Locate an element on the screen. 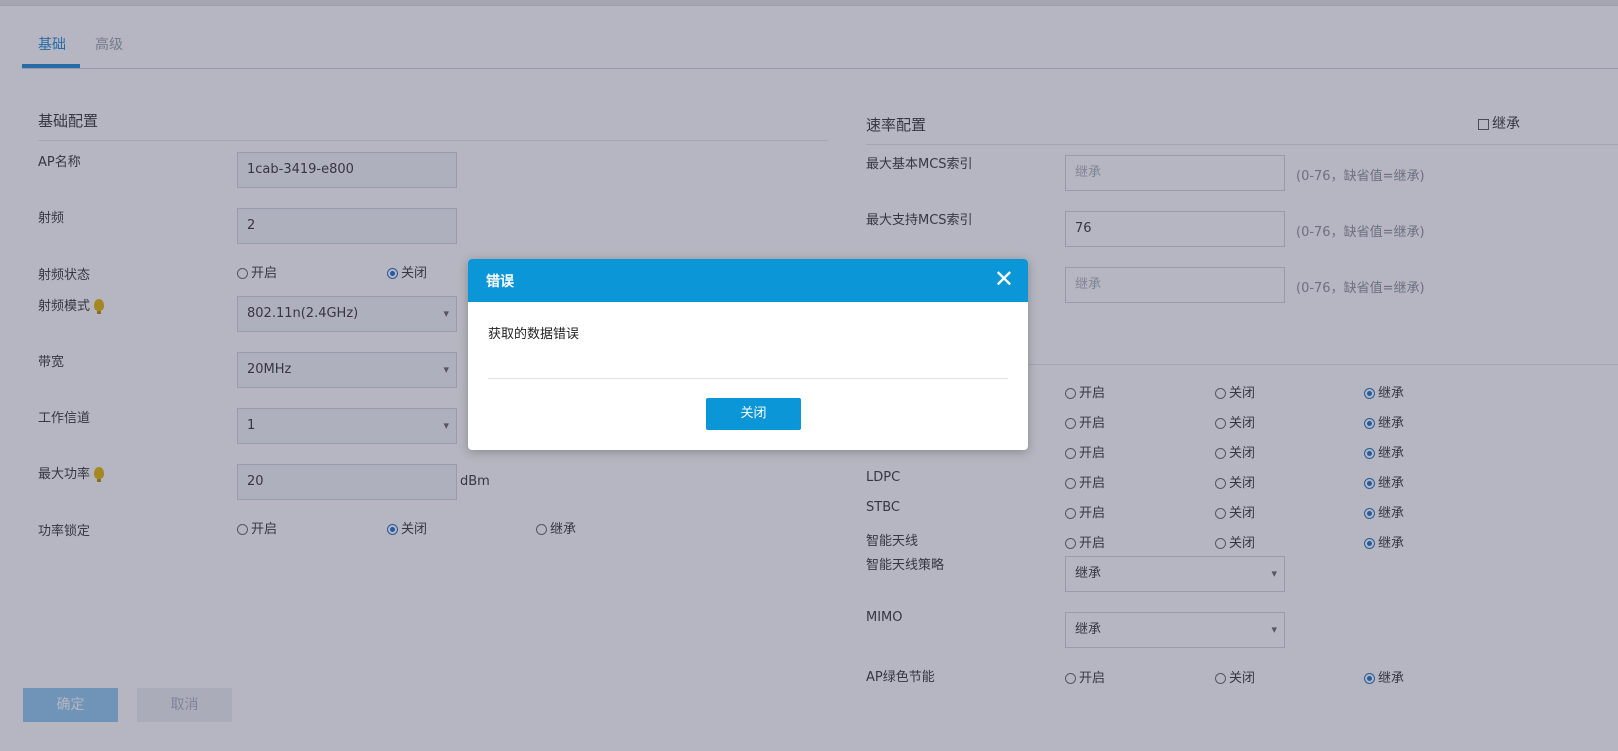  error-dialog: 错误 ✕ 获取的数据错误 关闭 is located at coordinates (748, 354).